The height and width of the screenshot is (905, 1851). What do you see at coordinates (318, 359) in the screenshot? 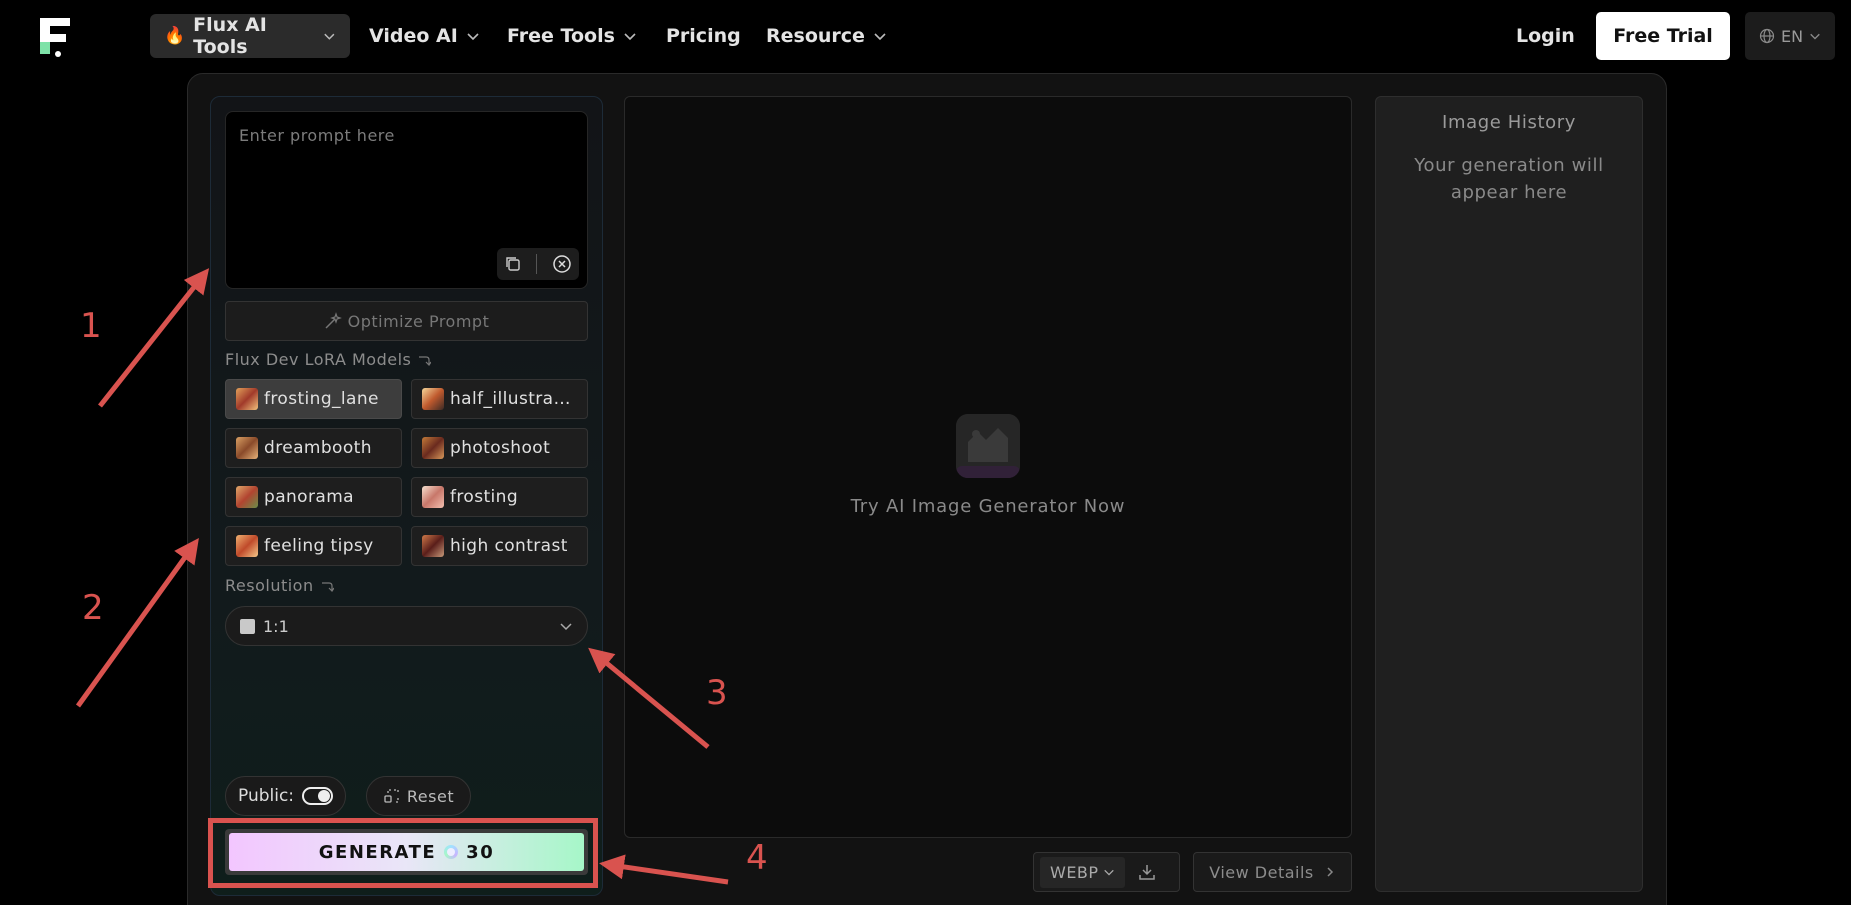
I see `section-title: Flux Dev LoRA Models` at bounding box center [318, 359].